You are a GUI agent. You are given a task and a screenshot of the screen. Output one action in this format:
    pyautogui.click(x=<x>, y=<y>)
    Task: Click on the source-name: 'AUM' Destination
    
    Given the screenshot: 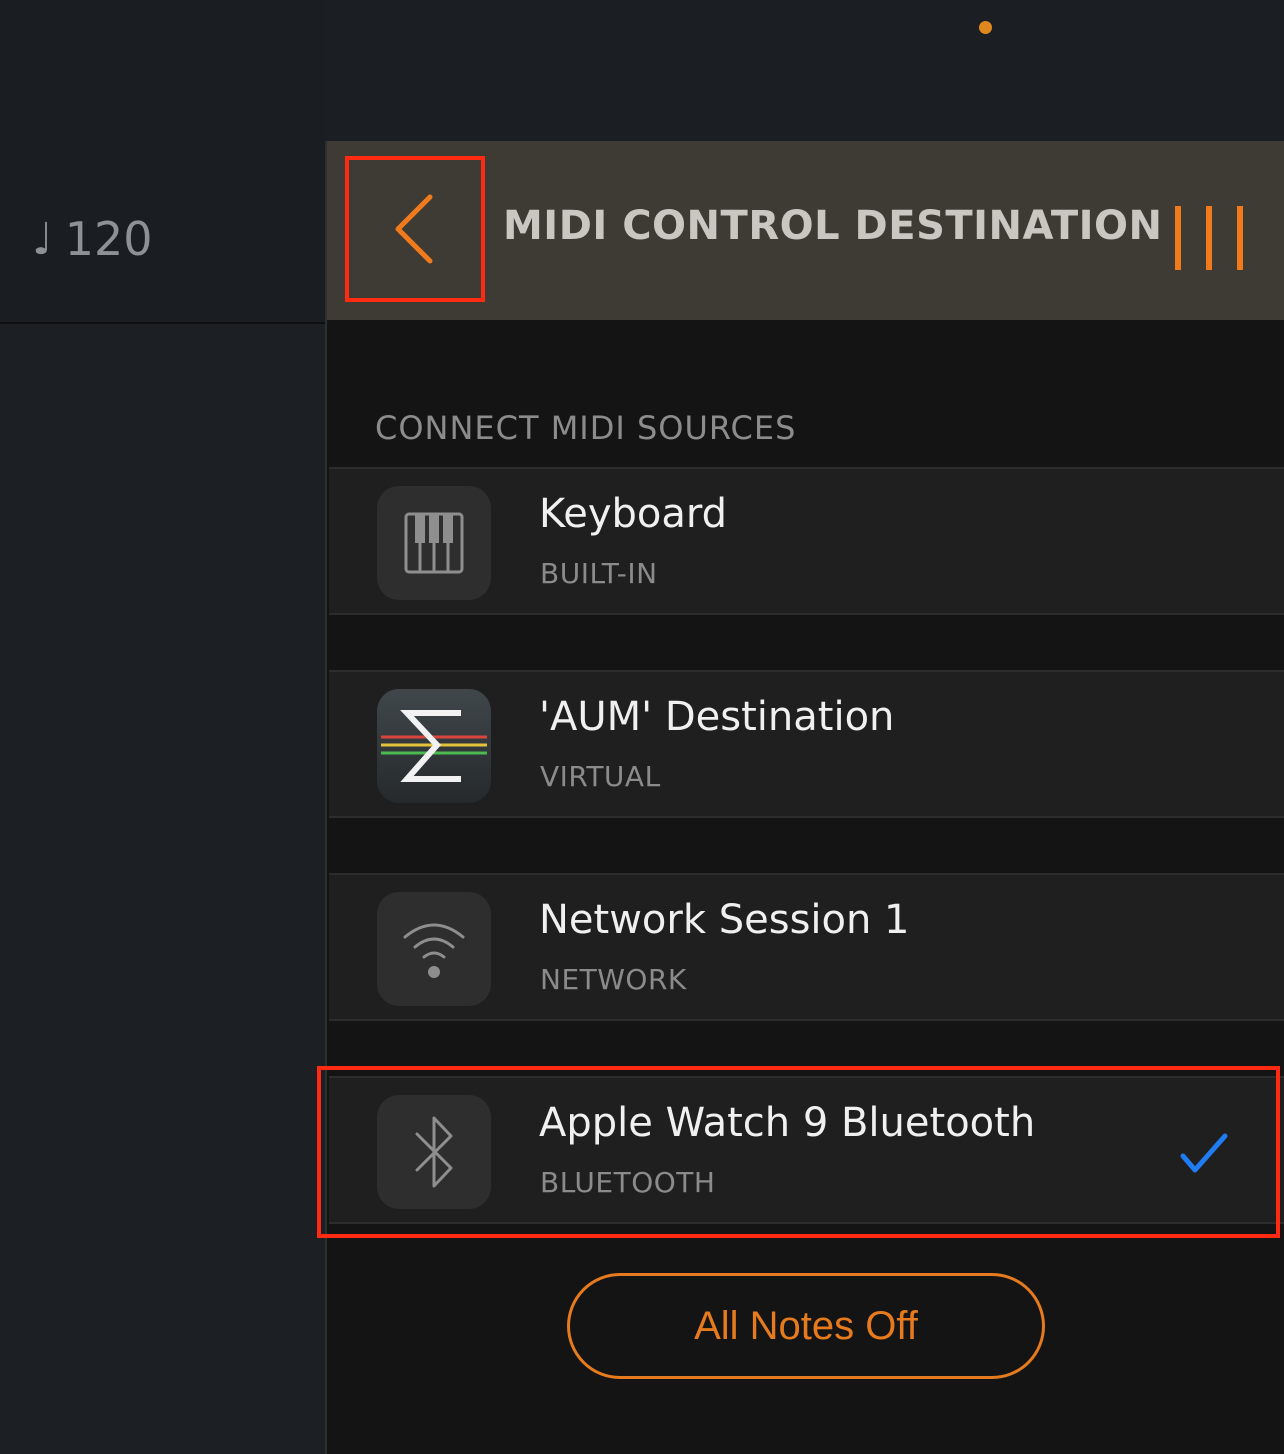 What is the action you would take?
    pyautogui.click(x=717, y=717)
    